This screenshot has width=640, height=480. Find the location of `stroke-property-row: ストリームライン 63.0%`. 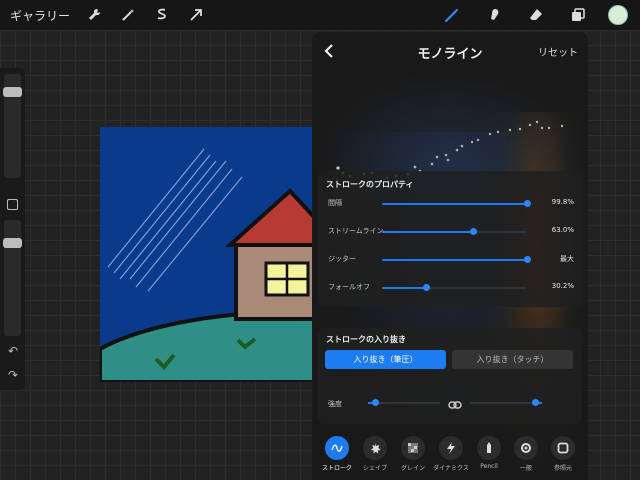

stroke-property-row: ストリームライン 63.0% is located at coordinates (450, 232).